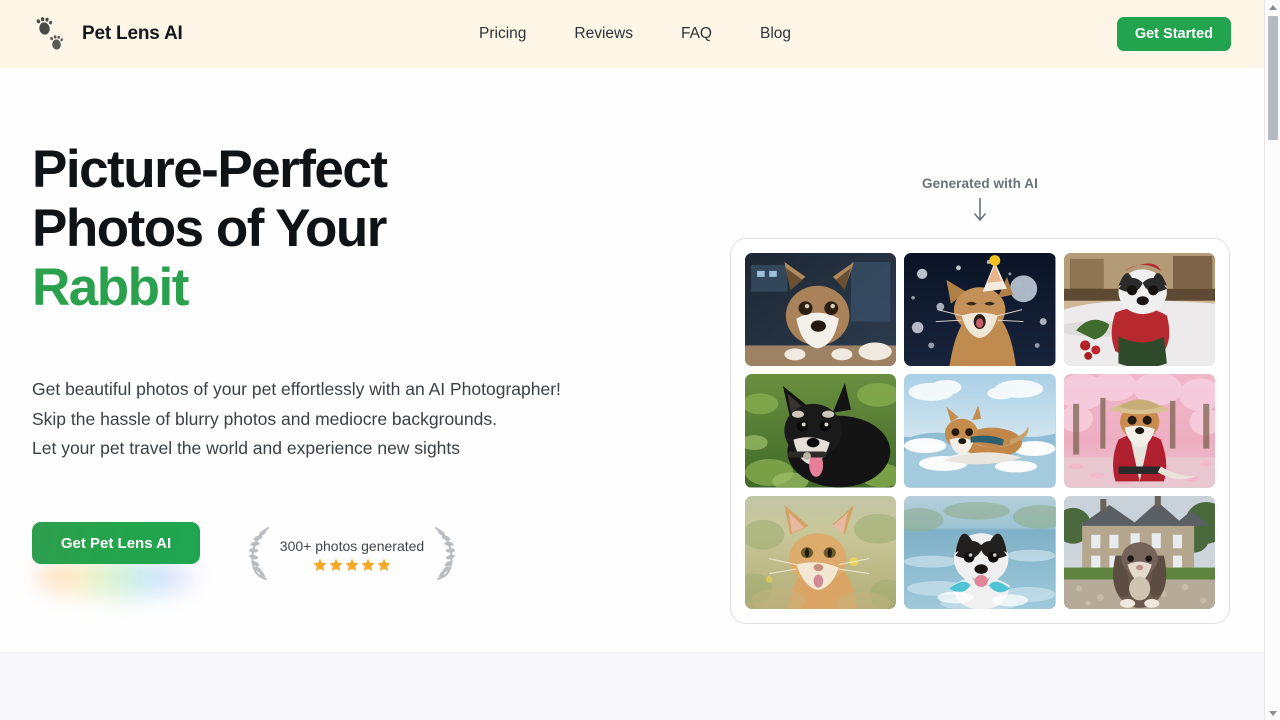 This screenshot has height=720, width=1280. Describe the element at coordinates (603, 34) in the screenshot. I see `nav-item-reviews: Reviews` at that location.